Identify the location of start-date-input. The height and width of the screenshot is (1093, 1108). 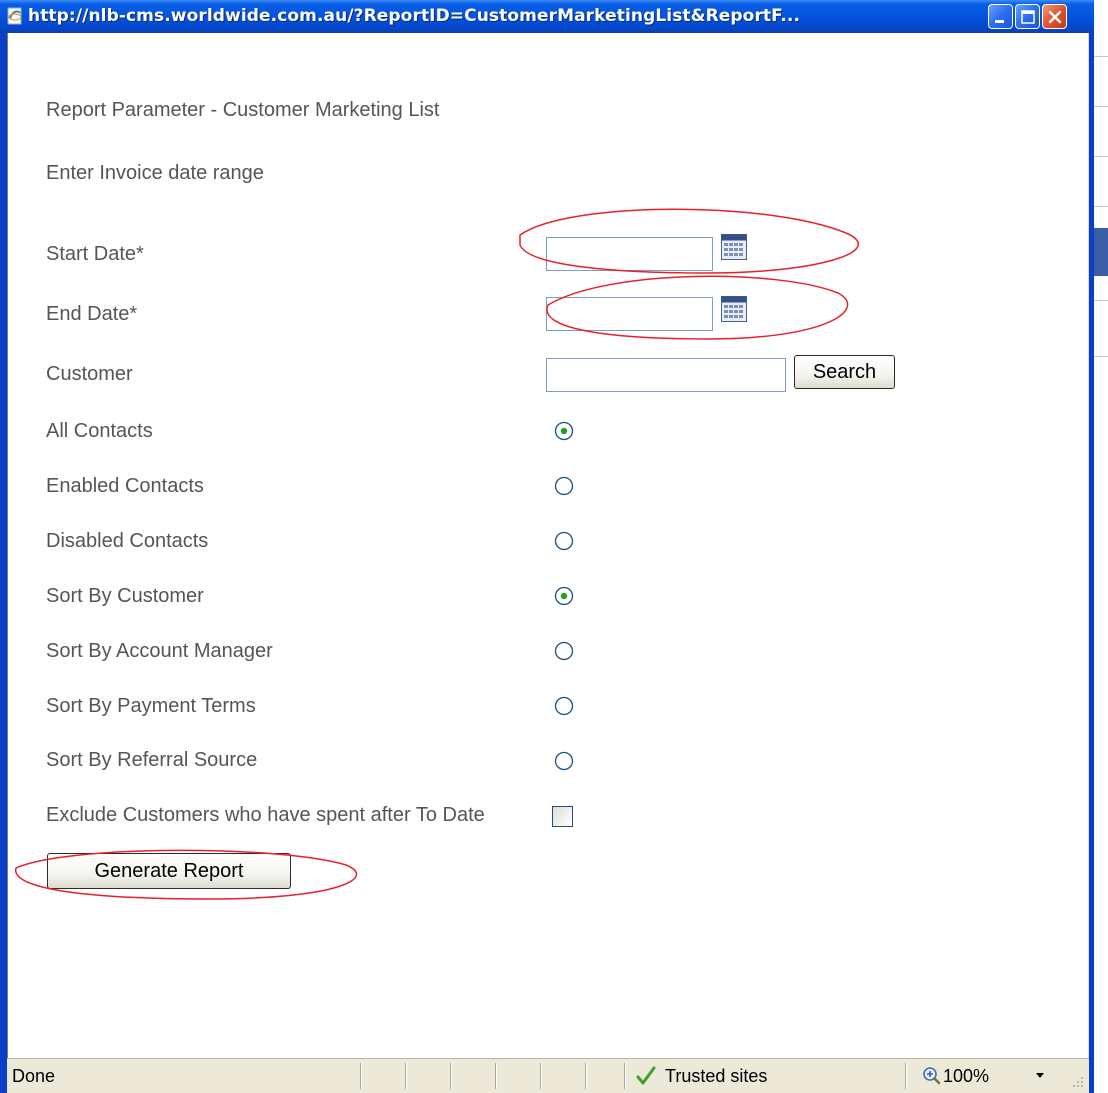
(629, 254).